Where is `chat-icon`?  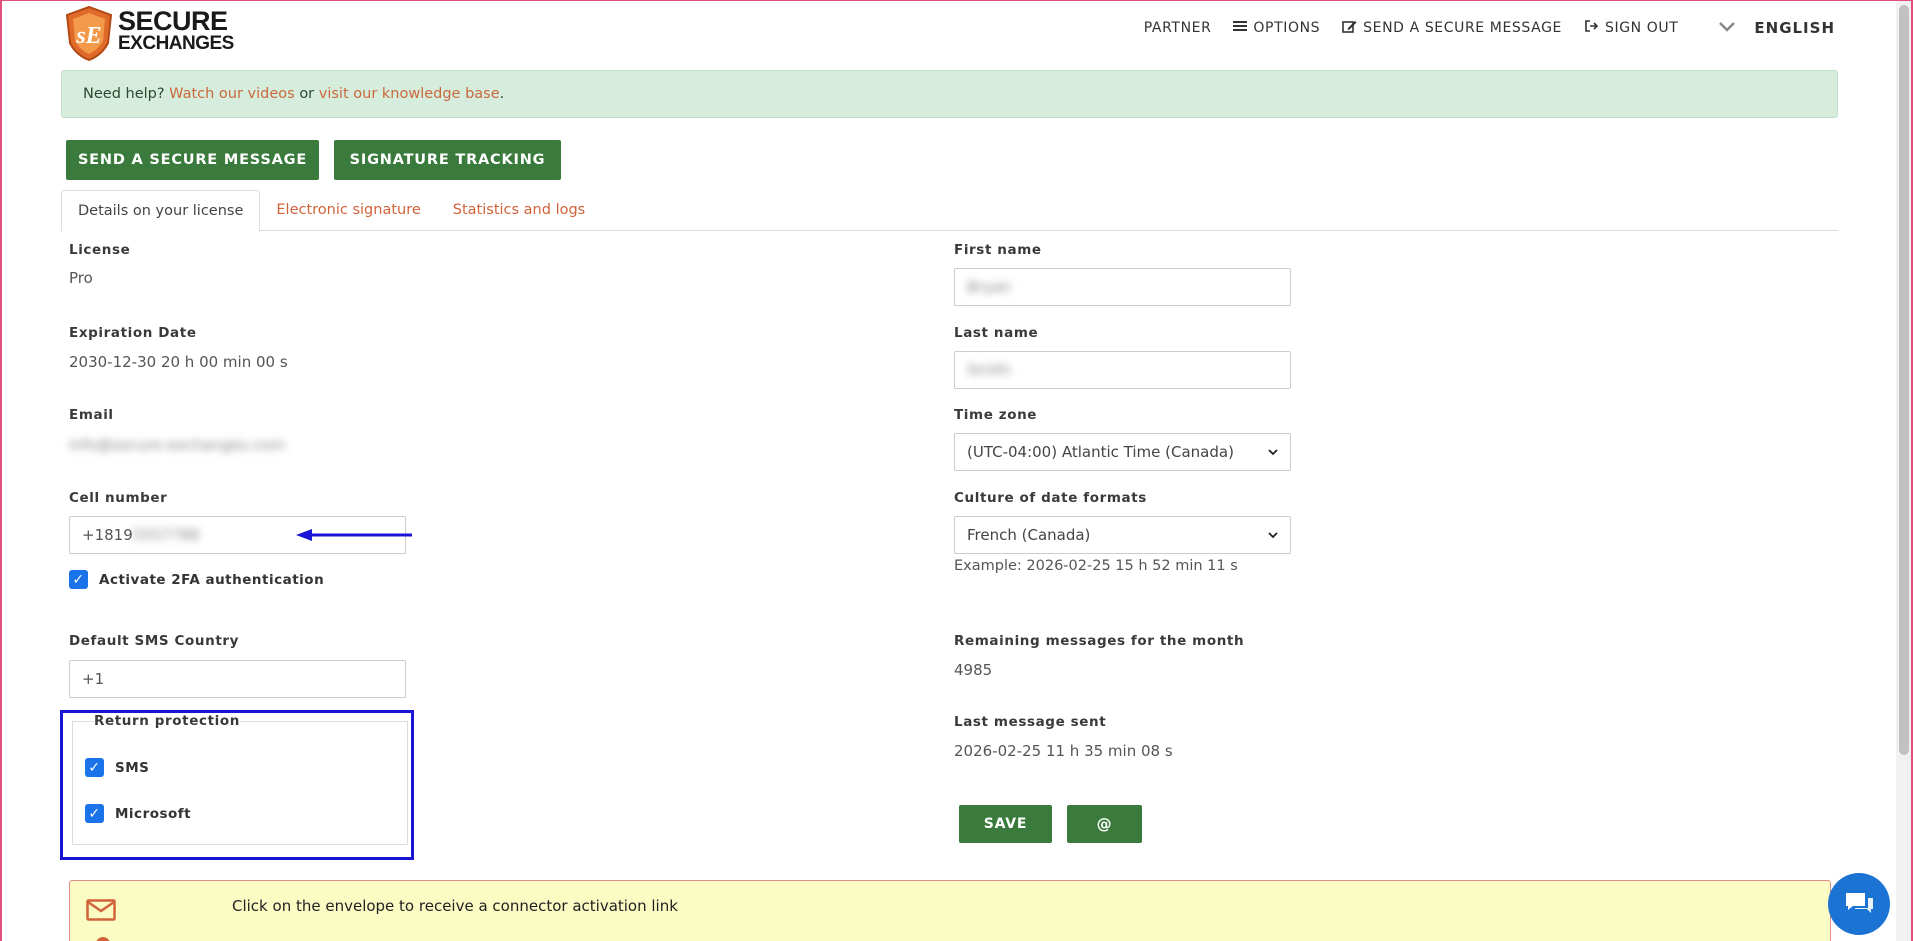
chat-icon is located at coordinates (1859, 903).